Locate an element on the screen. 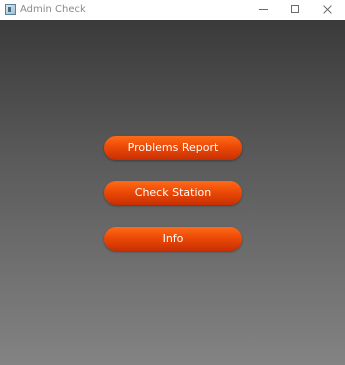 The image size is (345, 365). check-station-button: Check Station is located at coordinates (173, 193).